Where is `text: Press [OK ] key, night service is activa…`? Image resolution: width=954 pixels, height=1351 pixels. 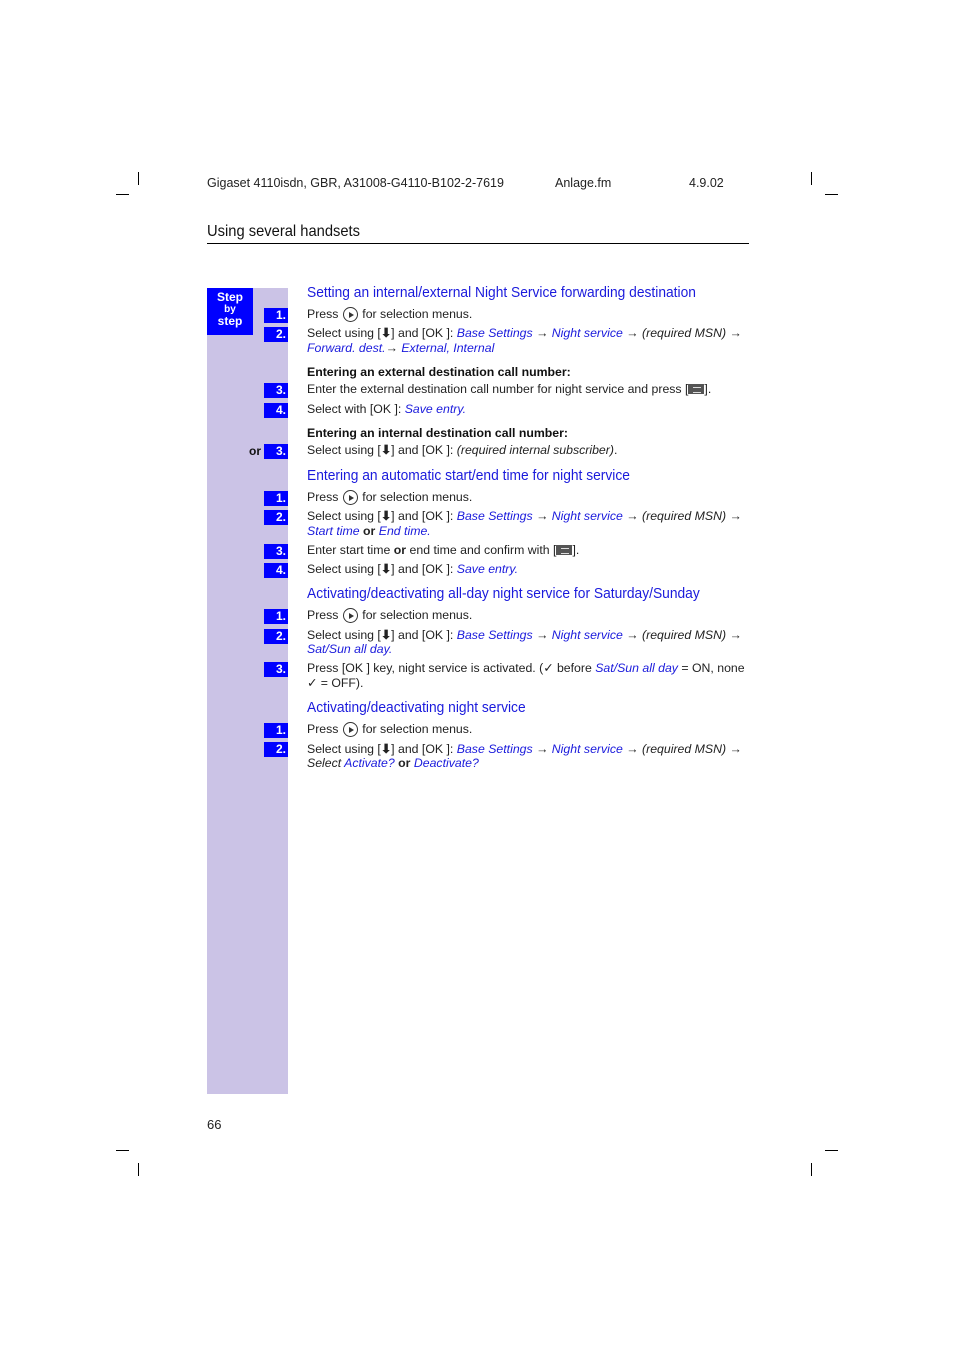
text: Press [OK ] key, night service is activa… is located at coordinates (451, 668).